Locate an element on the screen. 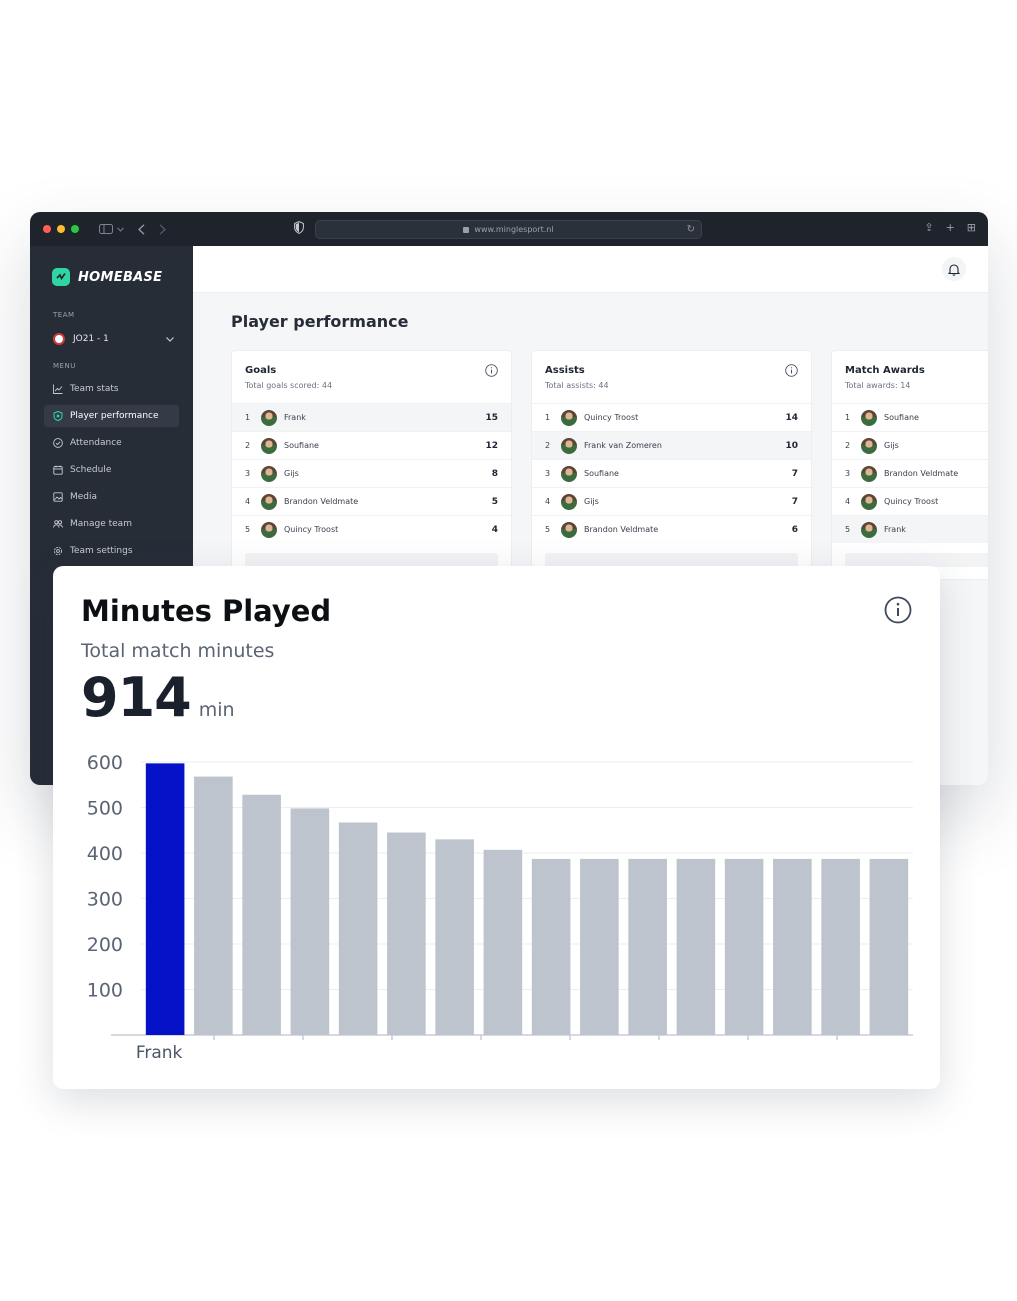  sidebar-item-attendance: Attendance is located at coordinates (111, 443).